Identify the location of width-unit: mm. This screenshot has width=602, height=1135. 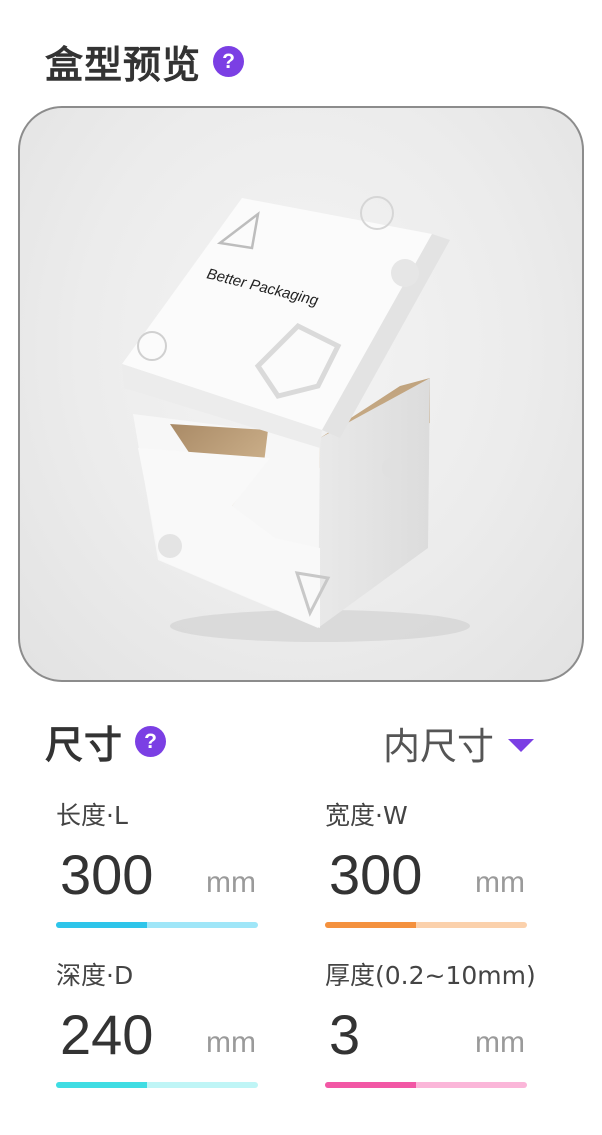
(500, 882).